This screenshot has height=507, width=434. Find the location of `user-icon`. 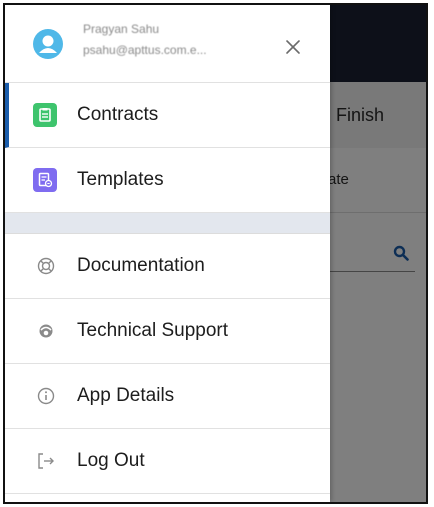

user-icon is located at coordinates (48, 44).